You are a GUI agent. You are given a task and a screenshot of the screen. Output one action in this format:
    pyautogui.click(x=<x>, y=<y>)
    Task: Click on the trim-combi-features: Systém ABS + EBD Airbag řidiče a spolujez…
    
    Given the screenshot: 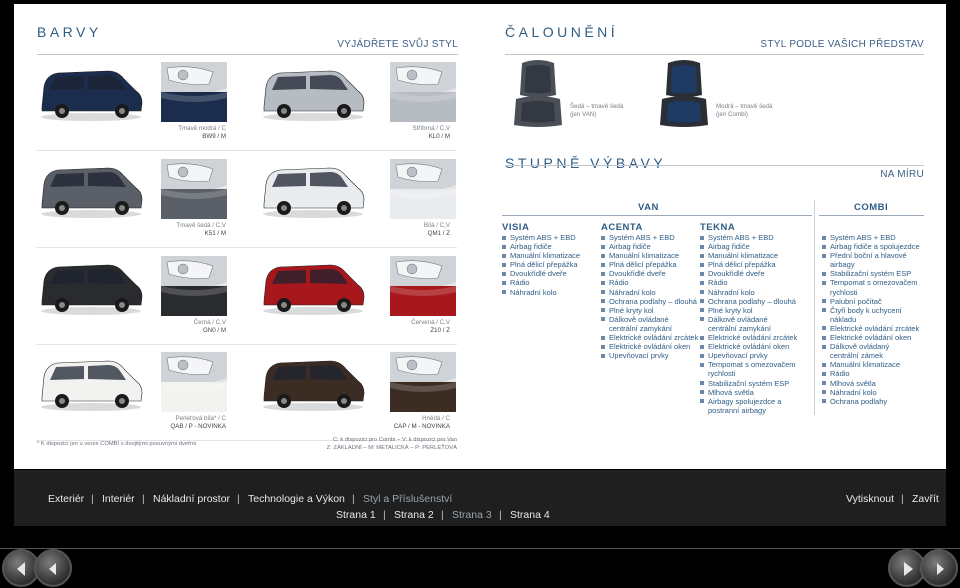 What is the action you would take?
    pyautogui.click(x=871, y=319)
    